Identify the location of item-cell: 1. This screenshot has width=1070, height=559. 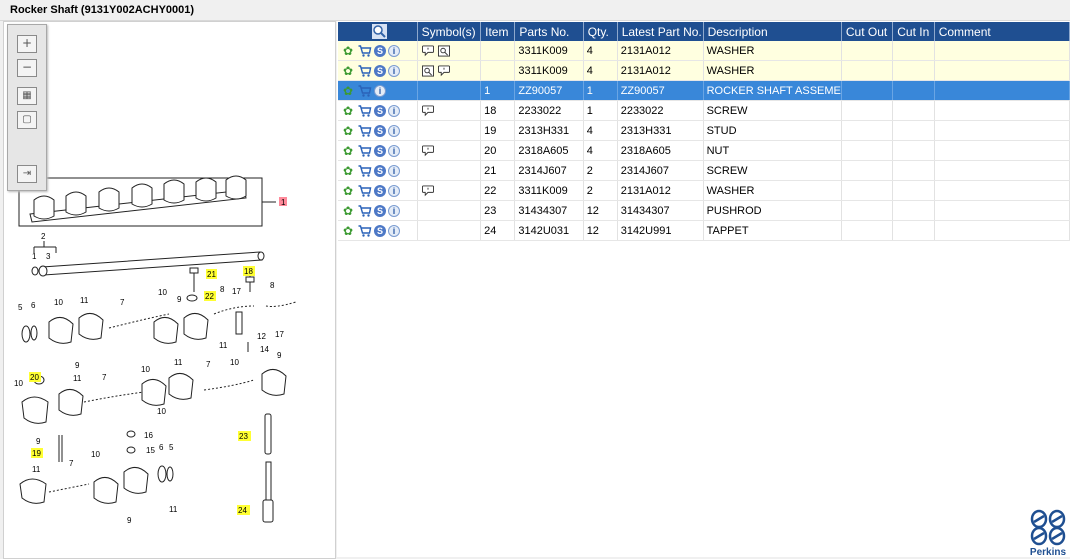
(498, 90).